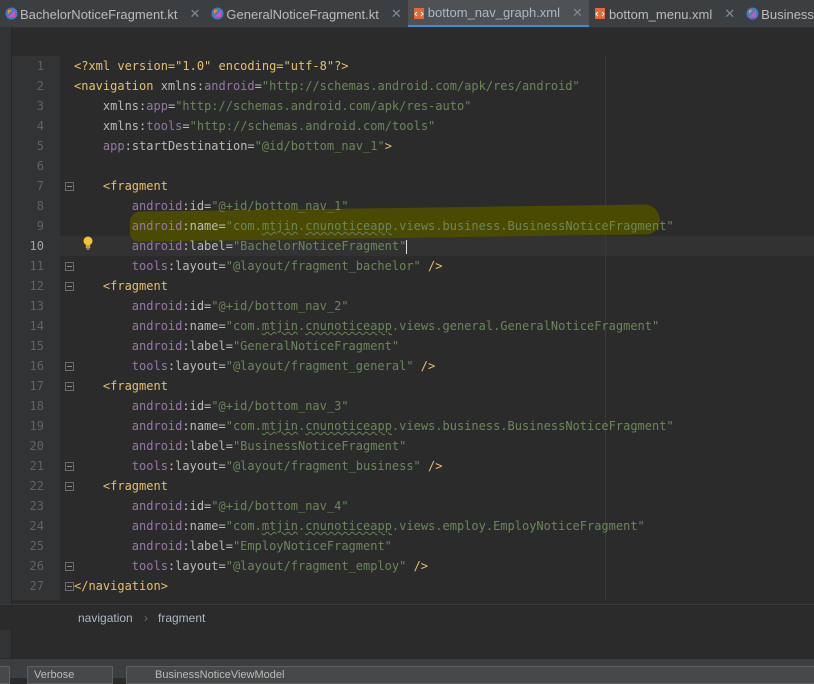 The width and height of the screenshot is (814, 684). What do you see at coordinates (323, 466) in the screenshot?
I see `code-token: "@layout/fragment_business"` at bounding box center [323, 466].